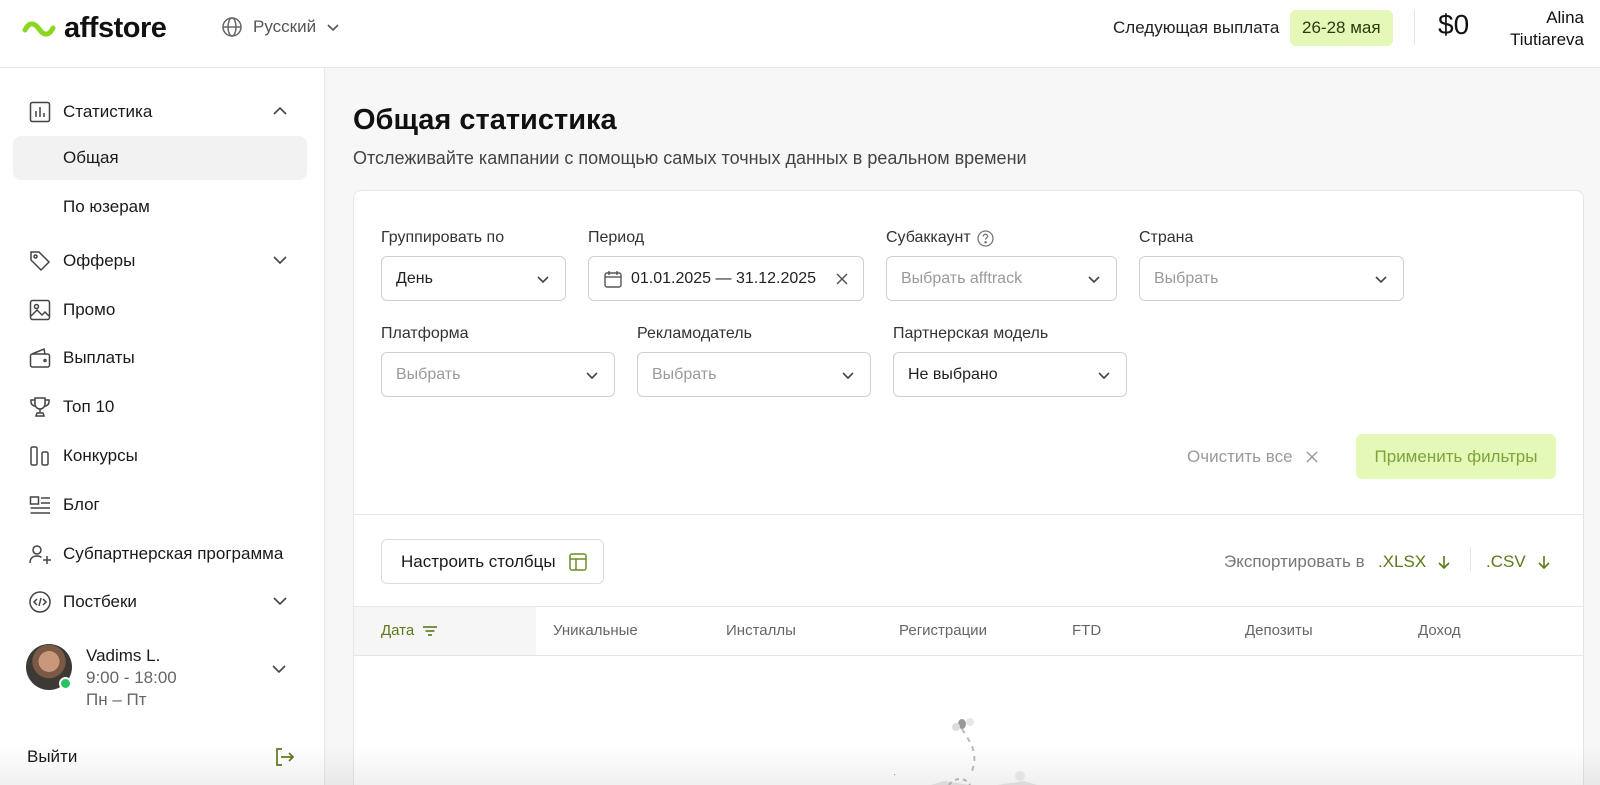 The image size is (1600, 785). Describe the element at coordinates (160, 112) in the screenshot. I see `sidebar-item-statistics: Статистика` at that location.